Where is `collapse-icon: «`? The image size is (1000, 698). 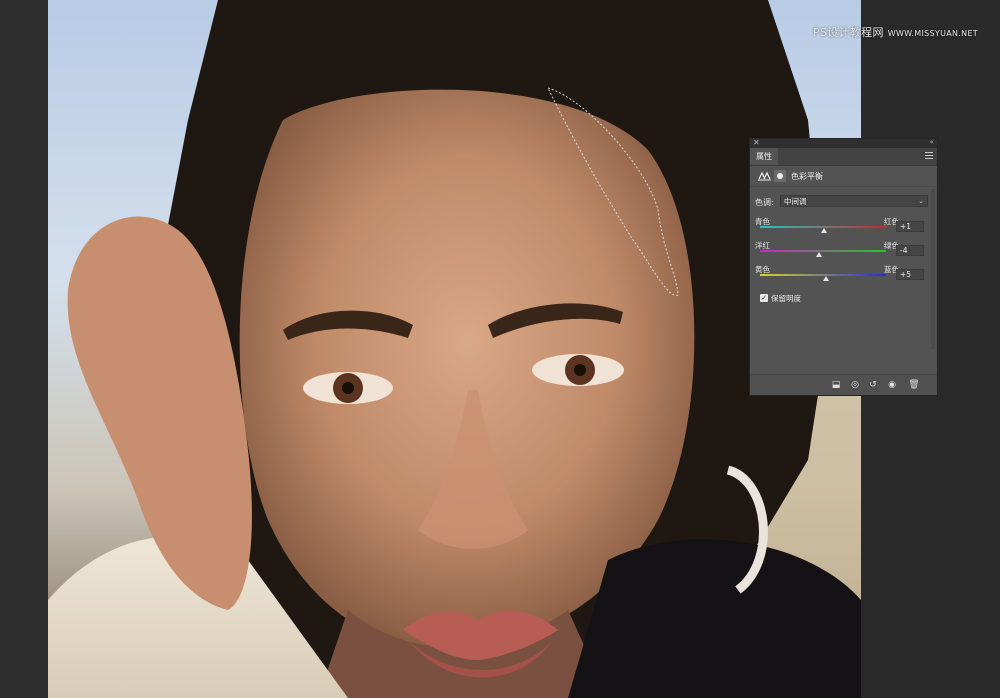
collapse-icon: « is located at coordinates (932, 142).